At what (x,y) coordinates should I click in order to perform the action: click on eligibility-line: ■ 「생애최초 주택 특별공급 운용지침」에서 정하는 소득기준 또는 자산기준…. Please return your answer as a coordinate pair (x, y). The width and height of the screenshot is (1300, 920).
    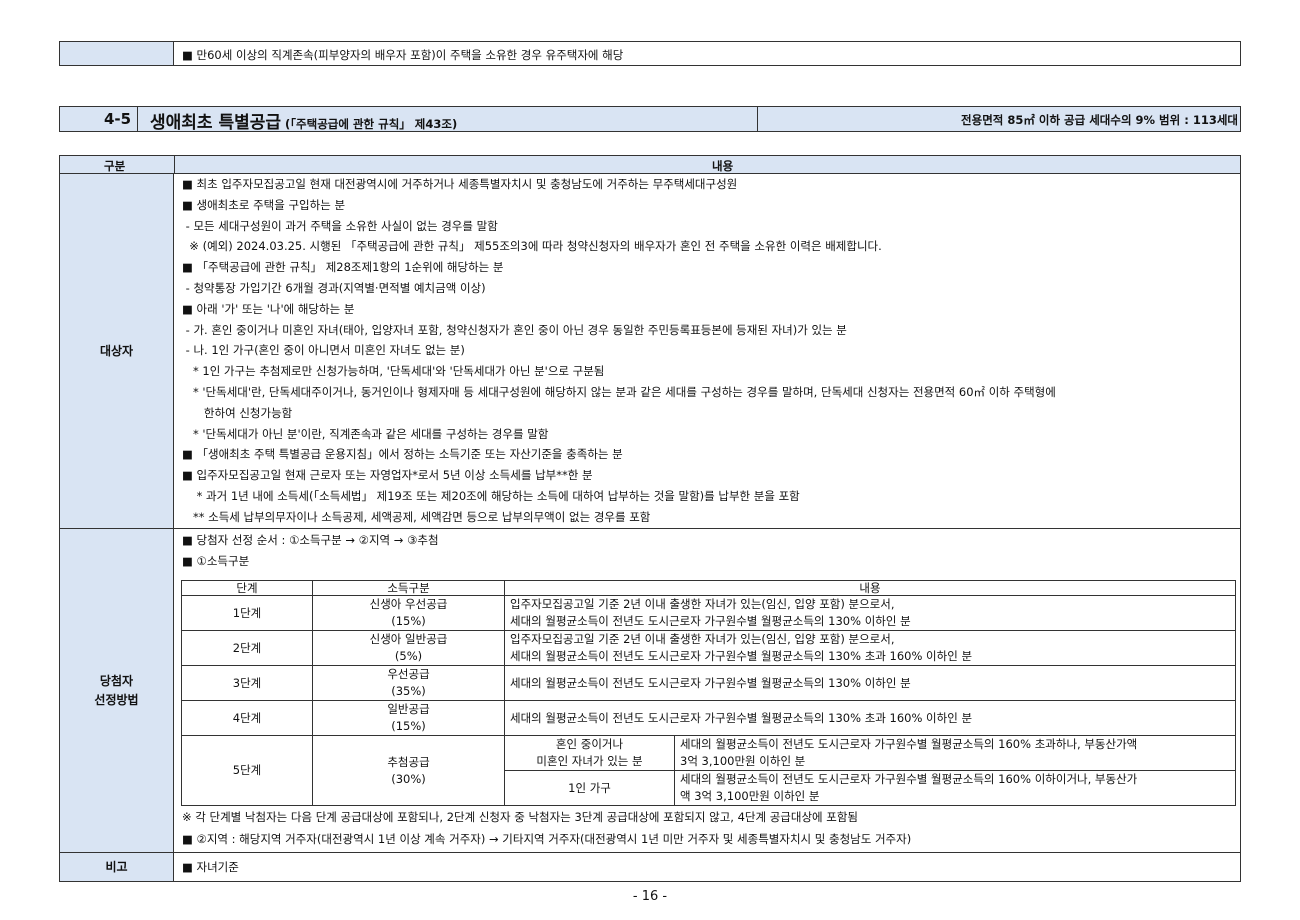
    Looking at the image, I should click on (402, 454).